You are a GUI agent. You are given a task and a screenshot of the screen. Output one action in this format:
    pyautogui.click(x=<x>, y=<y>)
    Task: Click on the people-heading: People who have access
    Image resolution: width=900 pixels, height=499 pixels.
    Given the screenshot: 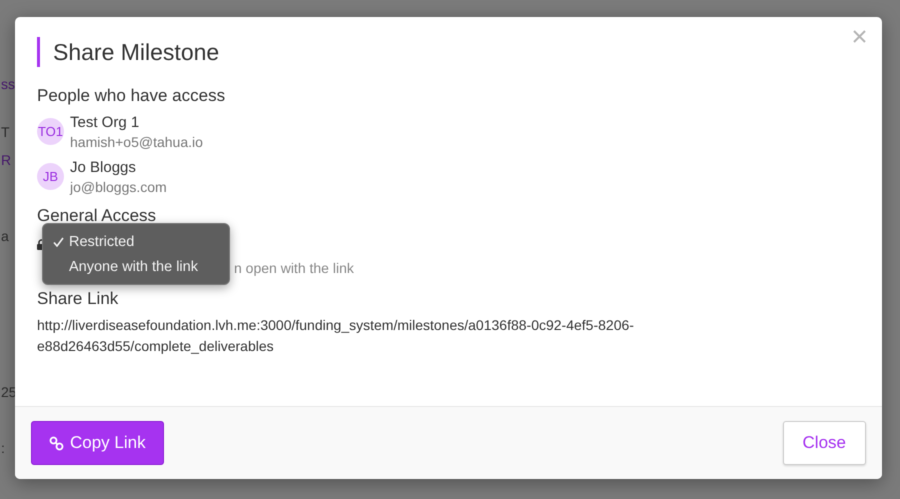 What is the action you would take?
    pyautogui.click(x=131, y=96)
    